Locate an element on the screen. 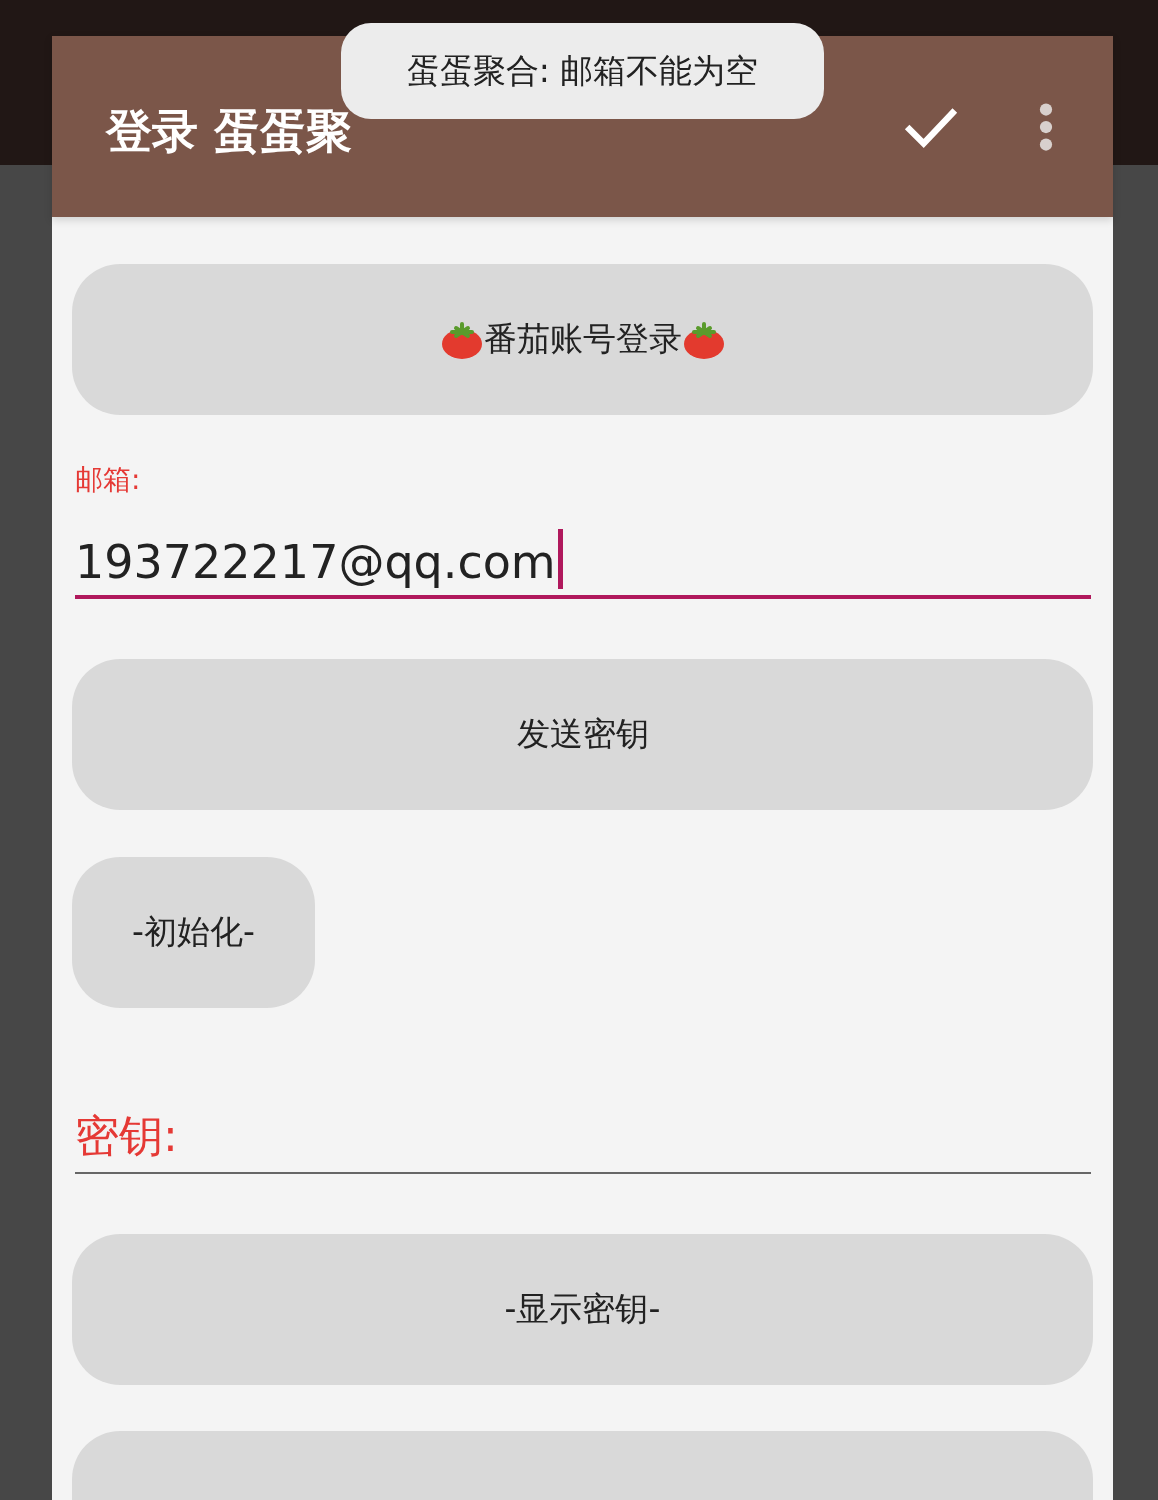  field-label: 邮箱: is located at coordinates (108, 480).